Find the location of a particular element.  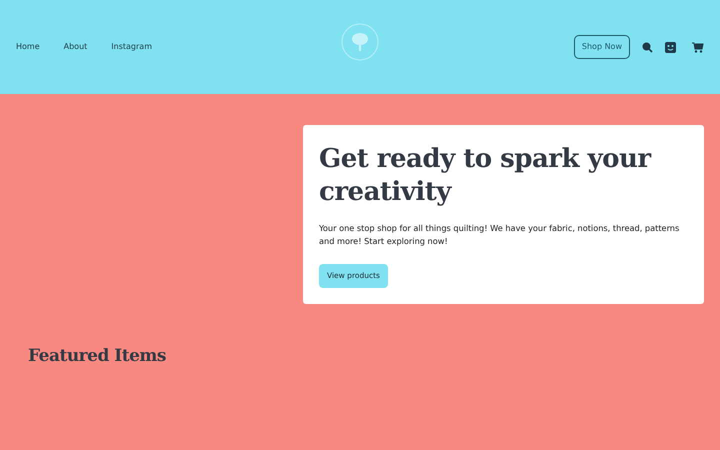

shop-now-button: Shop Now is located at coordinates (602, 47).